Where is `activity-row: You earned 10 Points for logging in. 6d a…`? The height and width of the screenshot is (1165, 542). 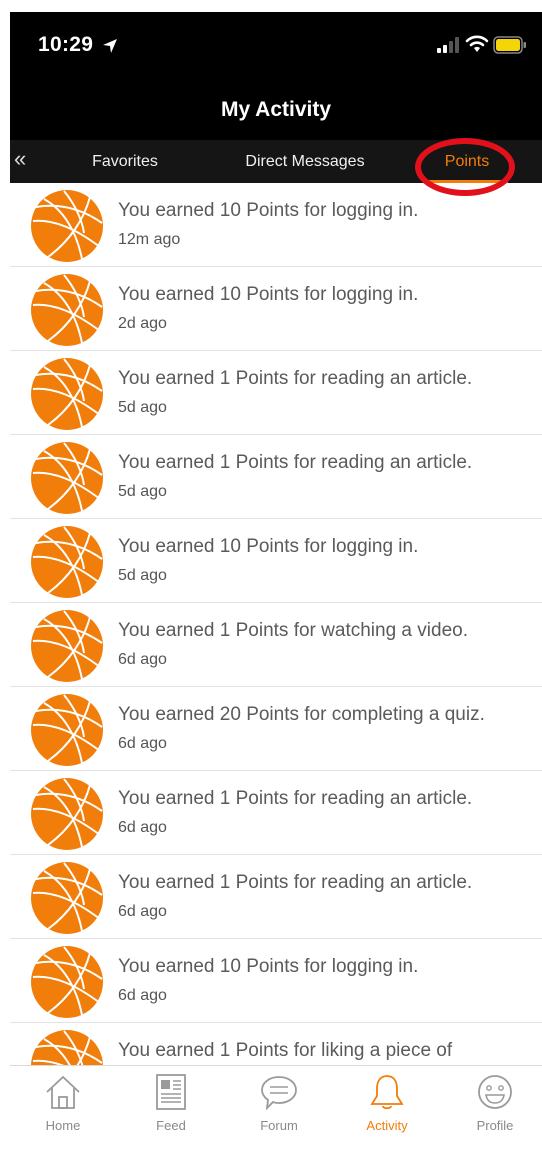 activity-row: You earned 10 Points for logging in. 6d a… is located at coordinates (276, 981).